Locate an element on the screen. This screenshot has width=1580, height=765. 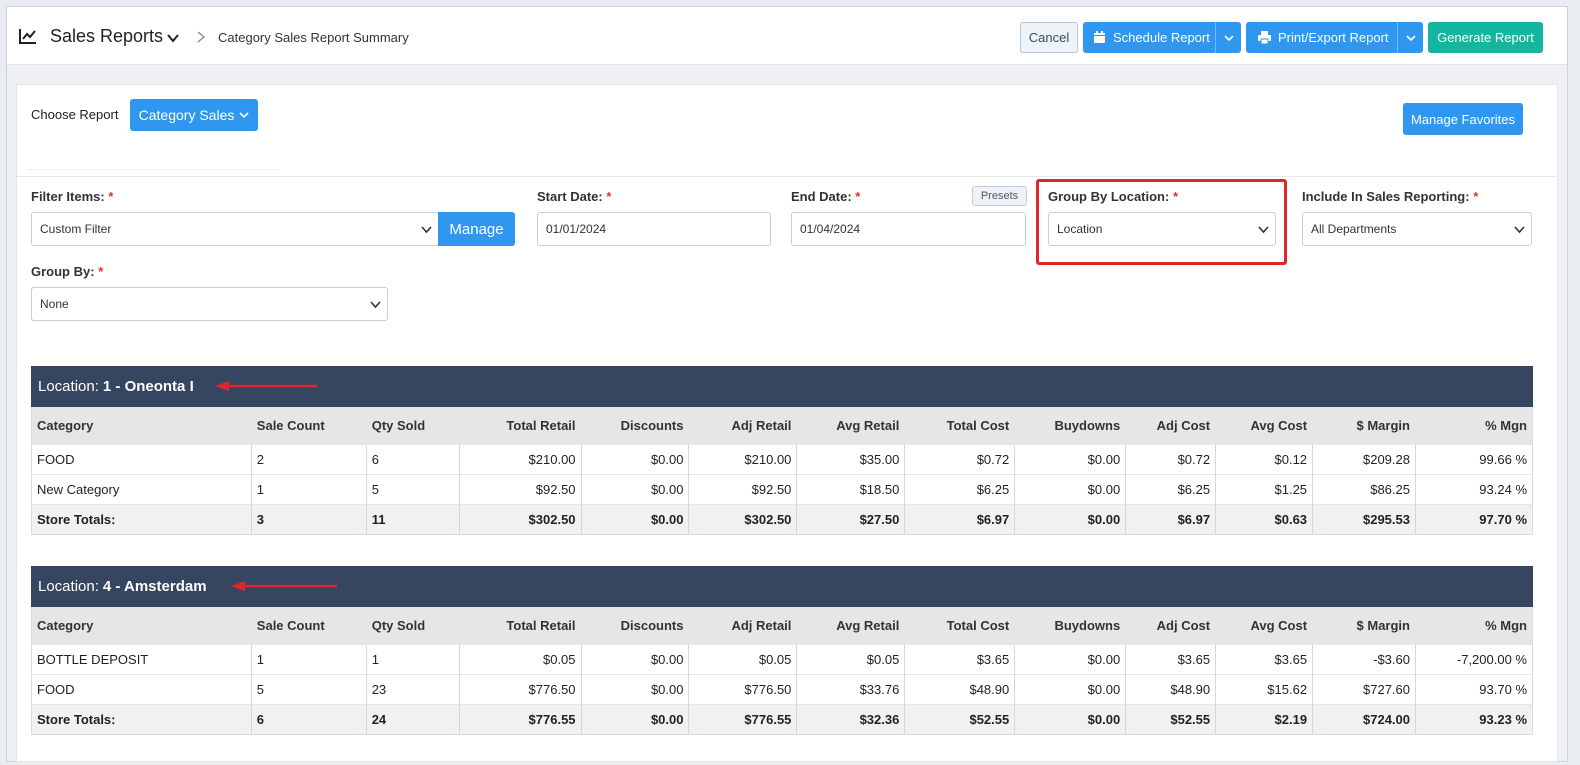
total-cell: $295.53 is located at coordinates (1364, 518).